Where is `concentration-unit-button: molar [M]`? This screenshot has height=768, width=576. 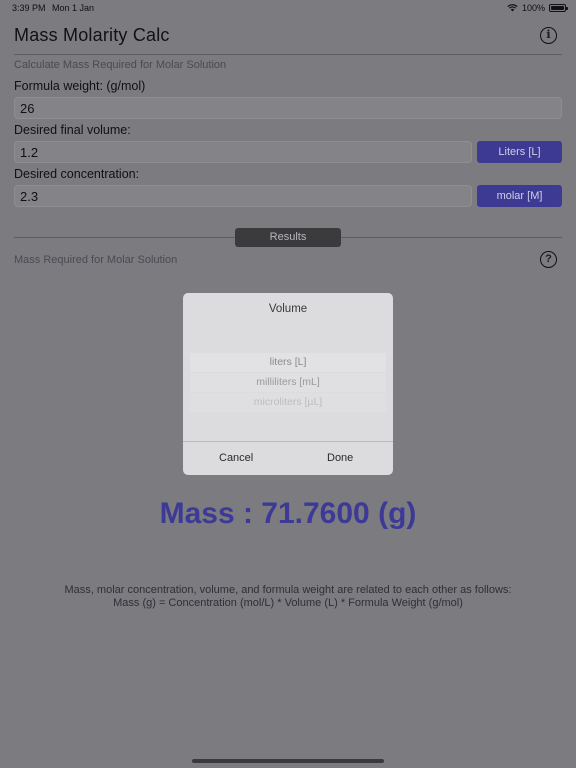 concentration-unit-button: molar [M] is located at coordinates (519, 196).